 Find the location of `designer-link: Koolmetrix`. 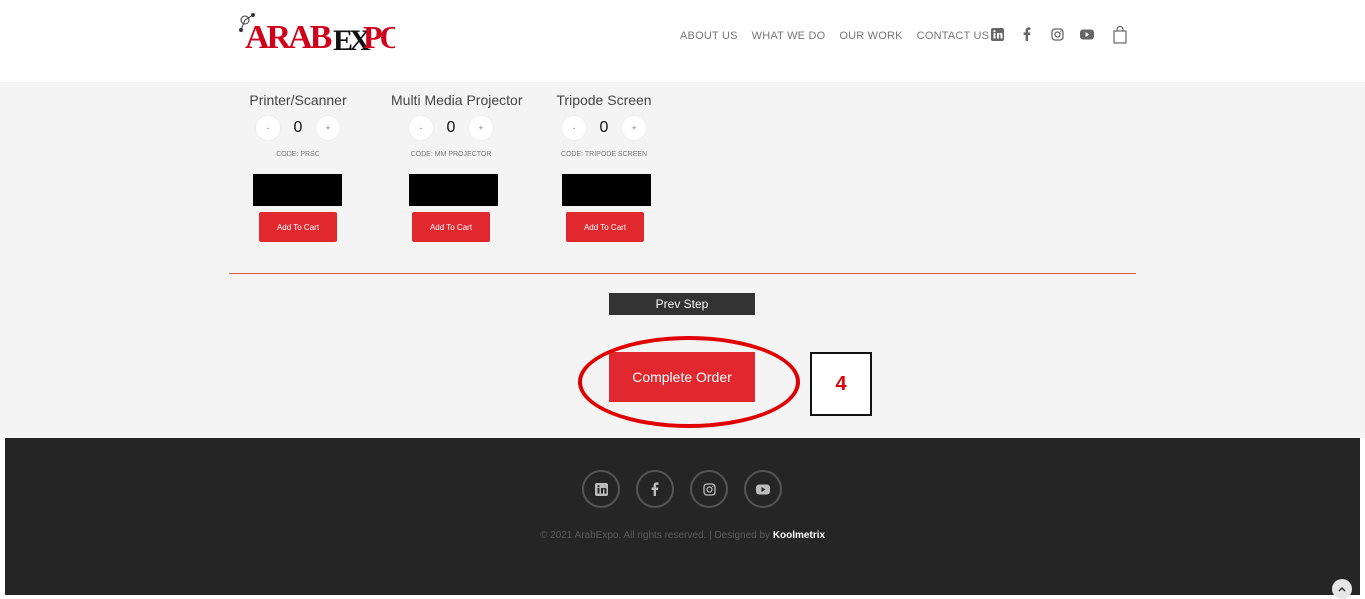

designer-link: Koolmetrix is located at coordinates (799, 535).